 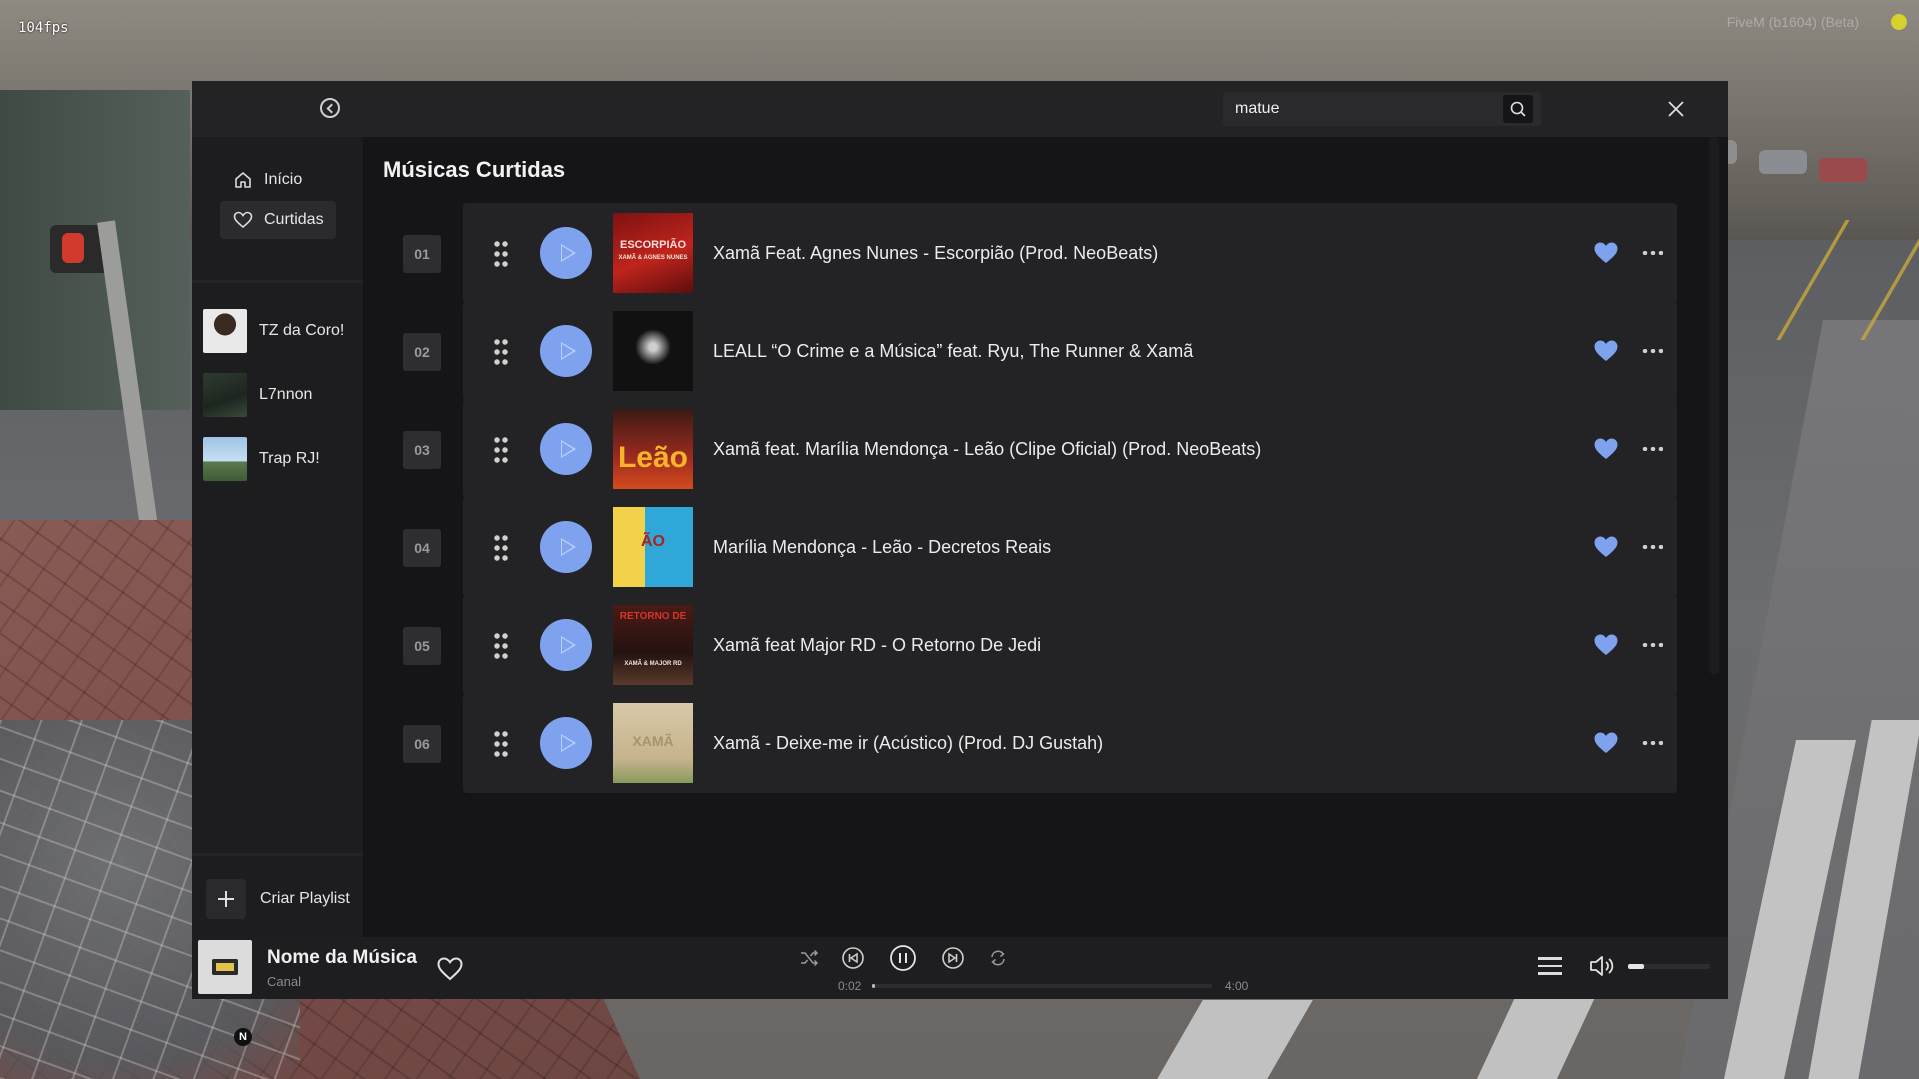 I want to click on close-button, so click(x=1676, y=109).